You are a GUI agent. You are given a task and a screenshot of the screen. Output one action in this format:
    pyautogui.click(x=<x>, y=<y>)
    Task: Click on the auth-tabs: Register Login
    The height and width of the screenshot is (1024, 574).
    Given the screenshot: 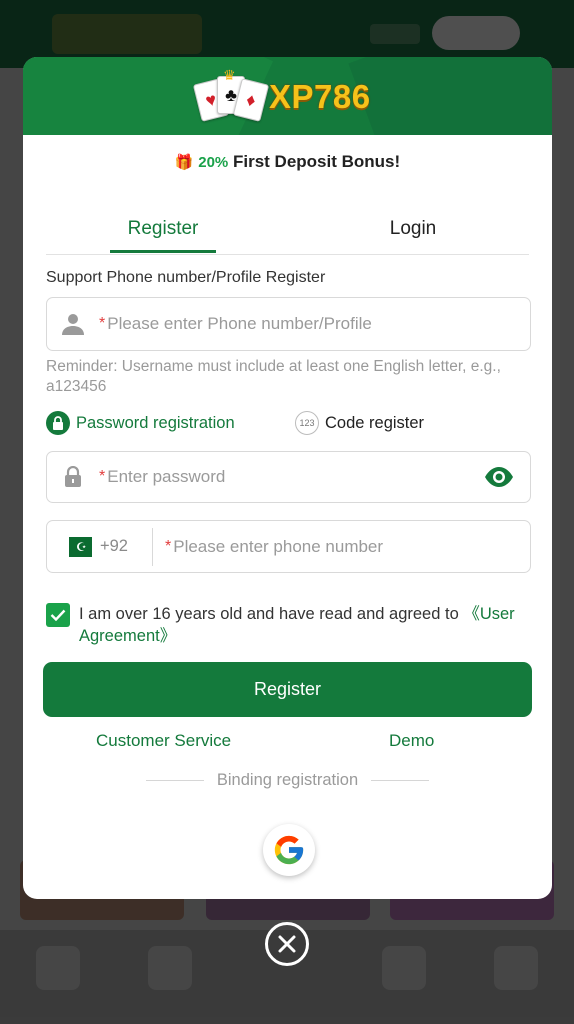 What is the action you would take?
    pyautogui.click(x=287, y=229)
    